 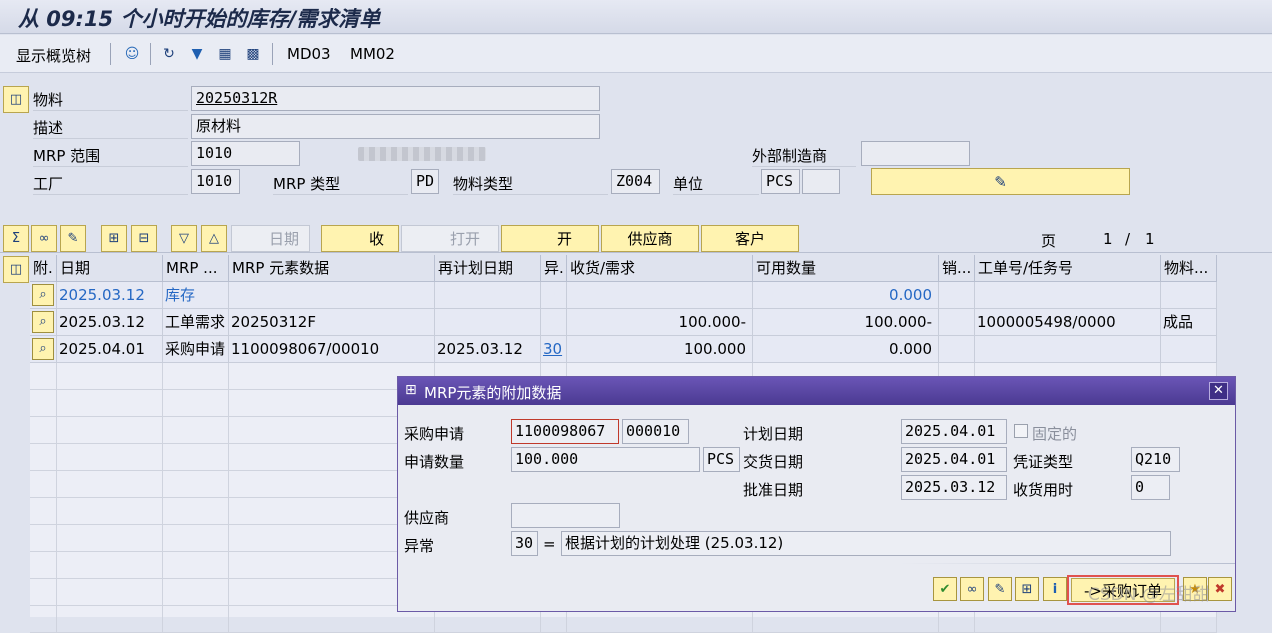 I want to click on detail-icon: ▦, so click(x=225, y=54).